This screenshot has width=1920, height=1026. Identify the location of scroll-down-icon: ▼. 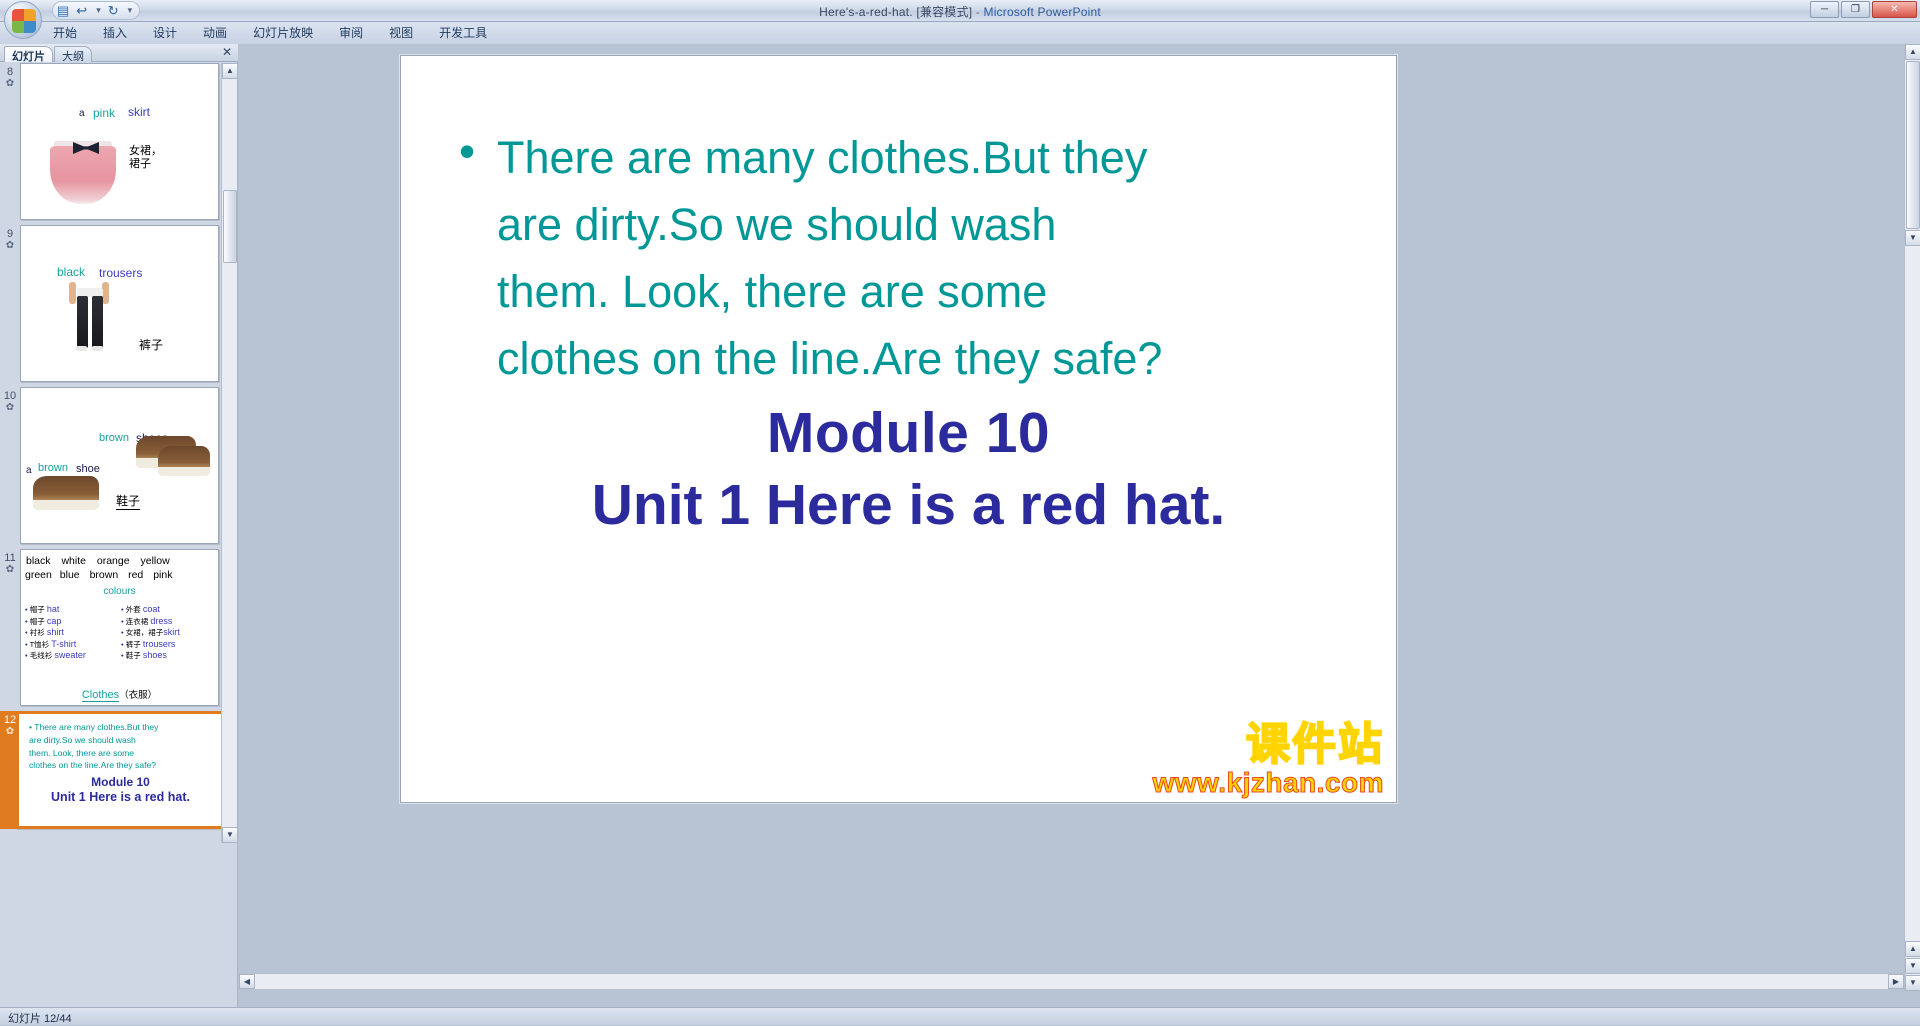
(230, 835).